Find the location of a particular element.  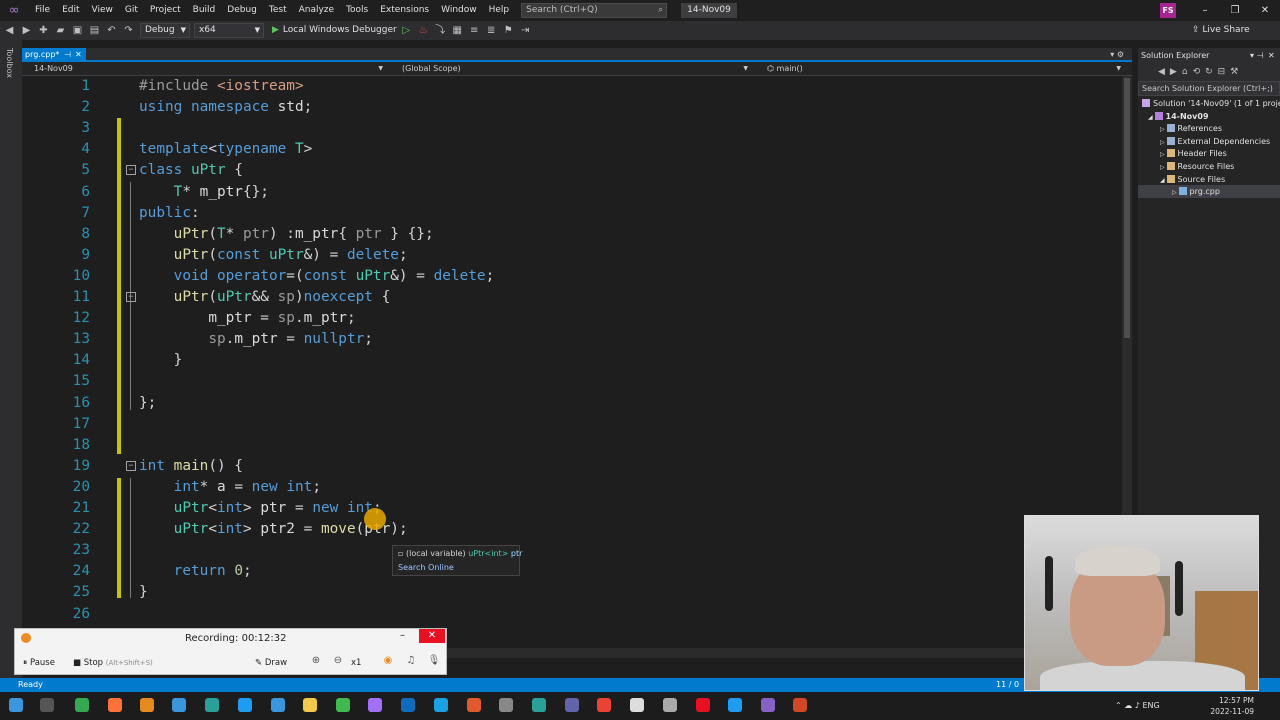

menu-window: Window is located at coordinates (459, 10).